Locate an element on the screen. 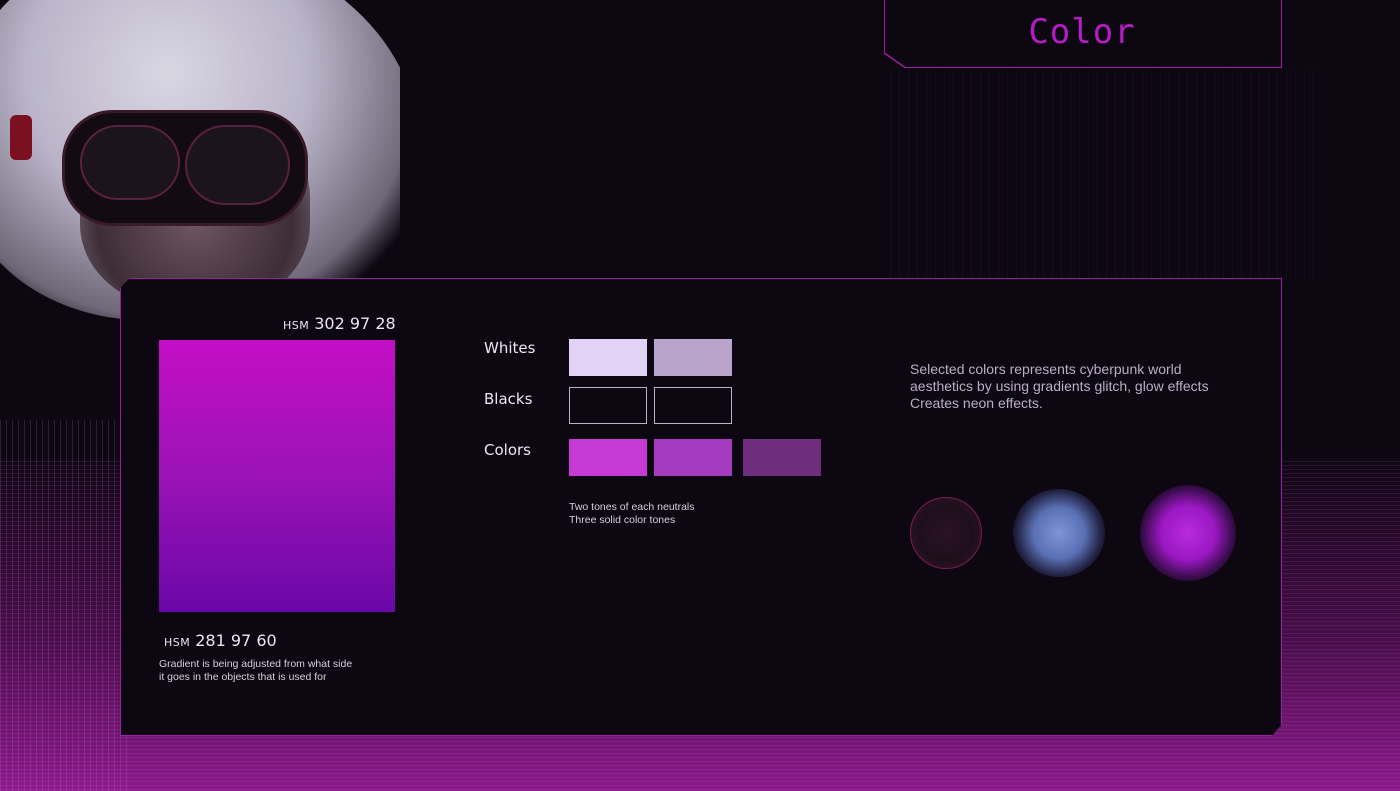 The width and height of the screenshot is (1400, 791). gradient-bottom-hsm: HSM 281 97 60 is located at coordinates (220, 640).